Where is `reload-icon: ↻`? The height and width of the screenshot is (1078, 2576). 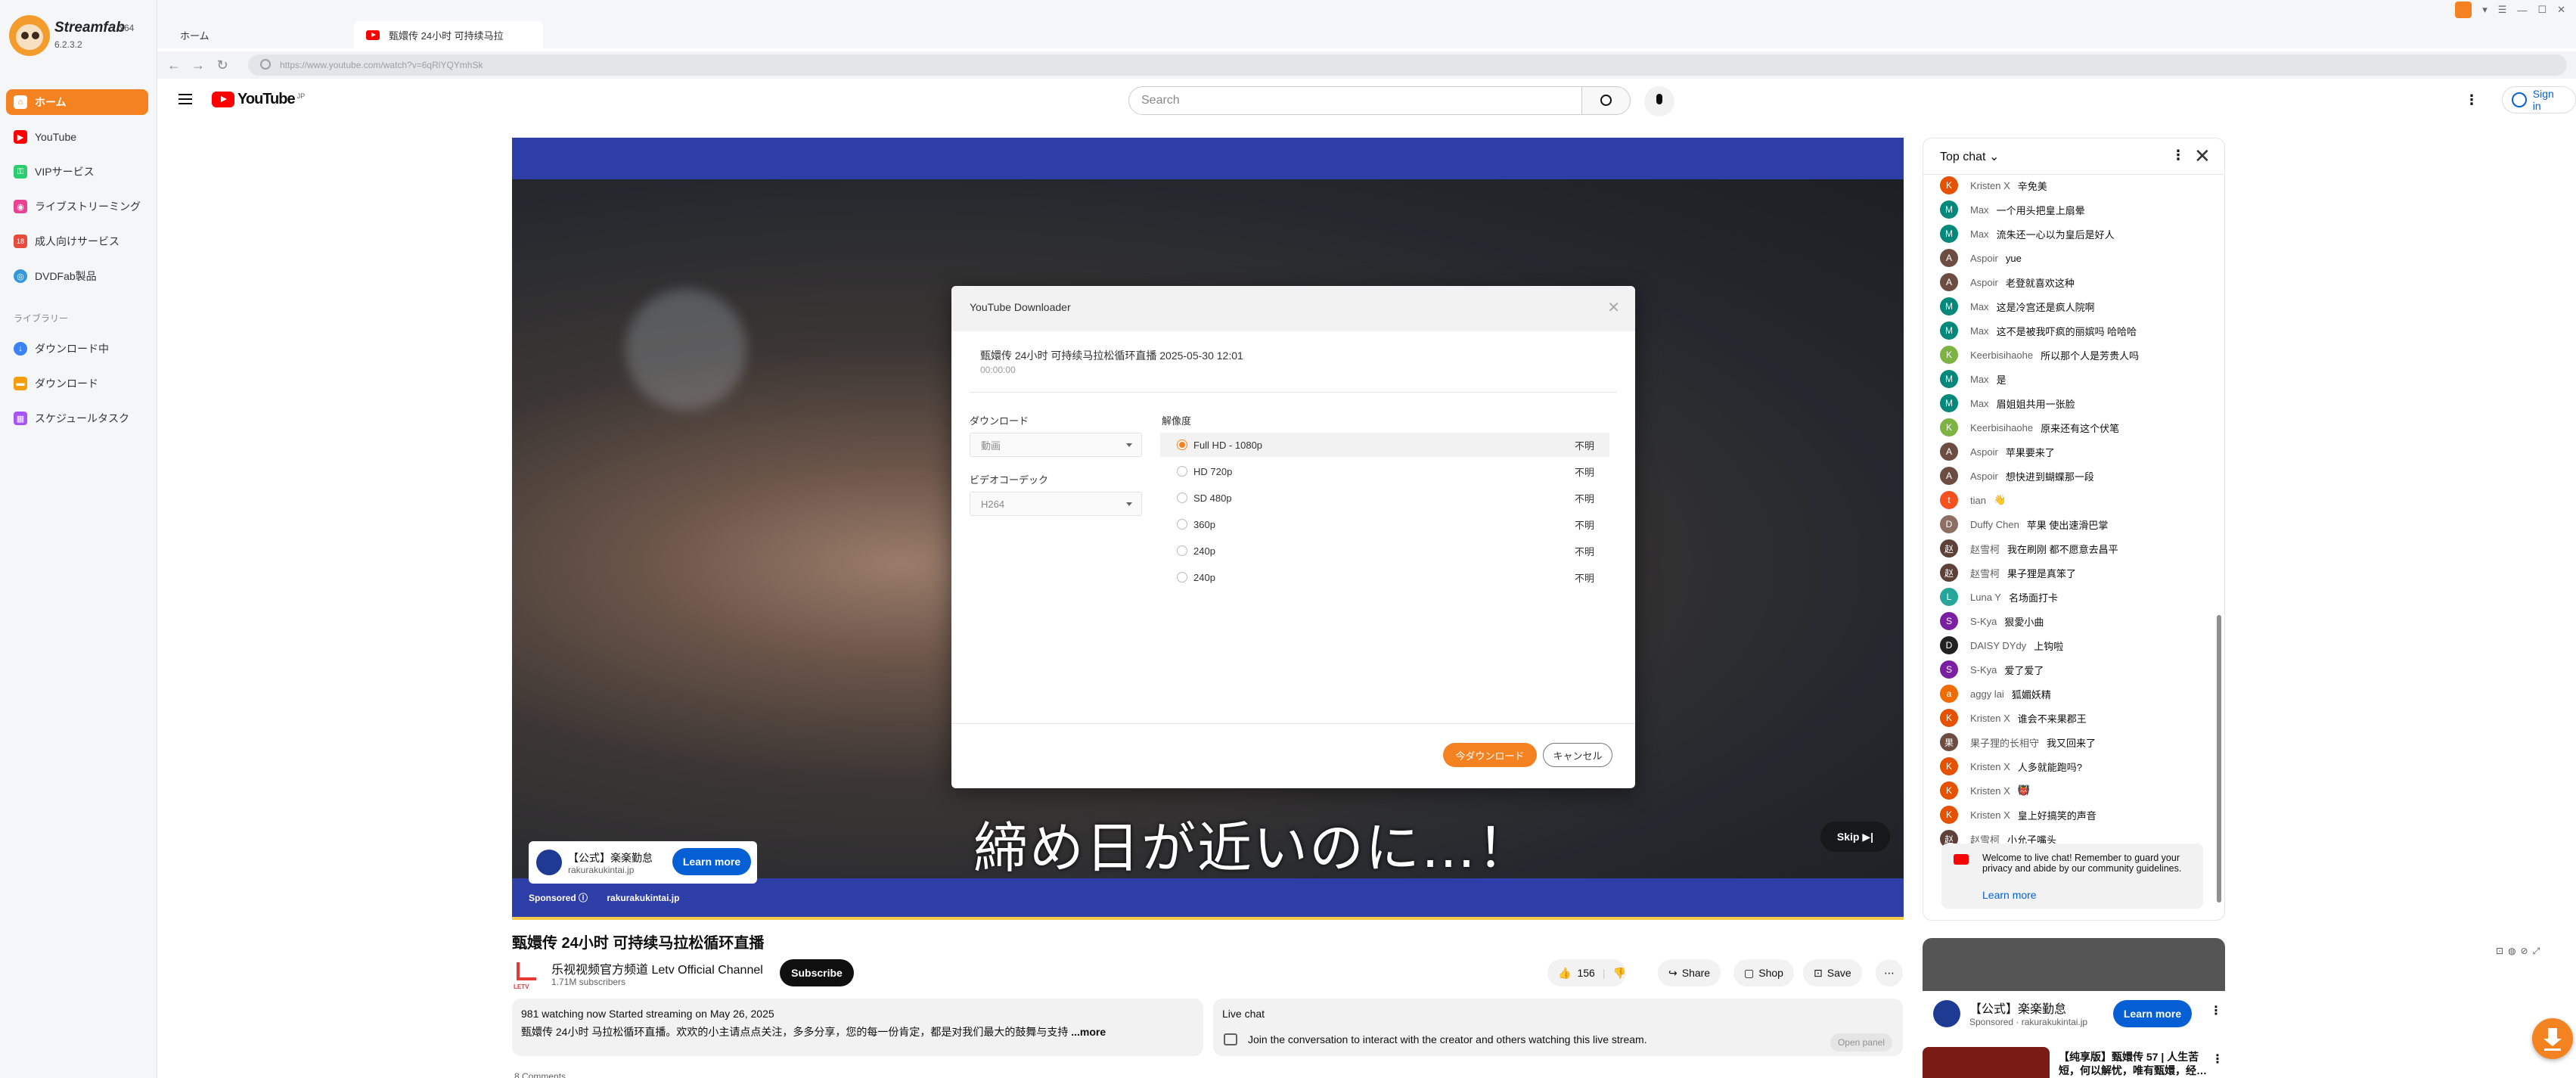 reload-icon: ↻ is located at coordinates (222, 65).